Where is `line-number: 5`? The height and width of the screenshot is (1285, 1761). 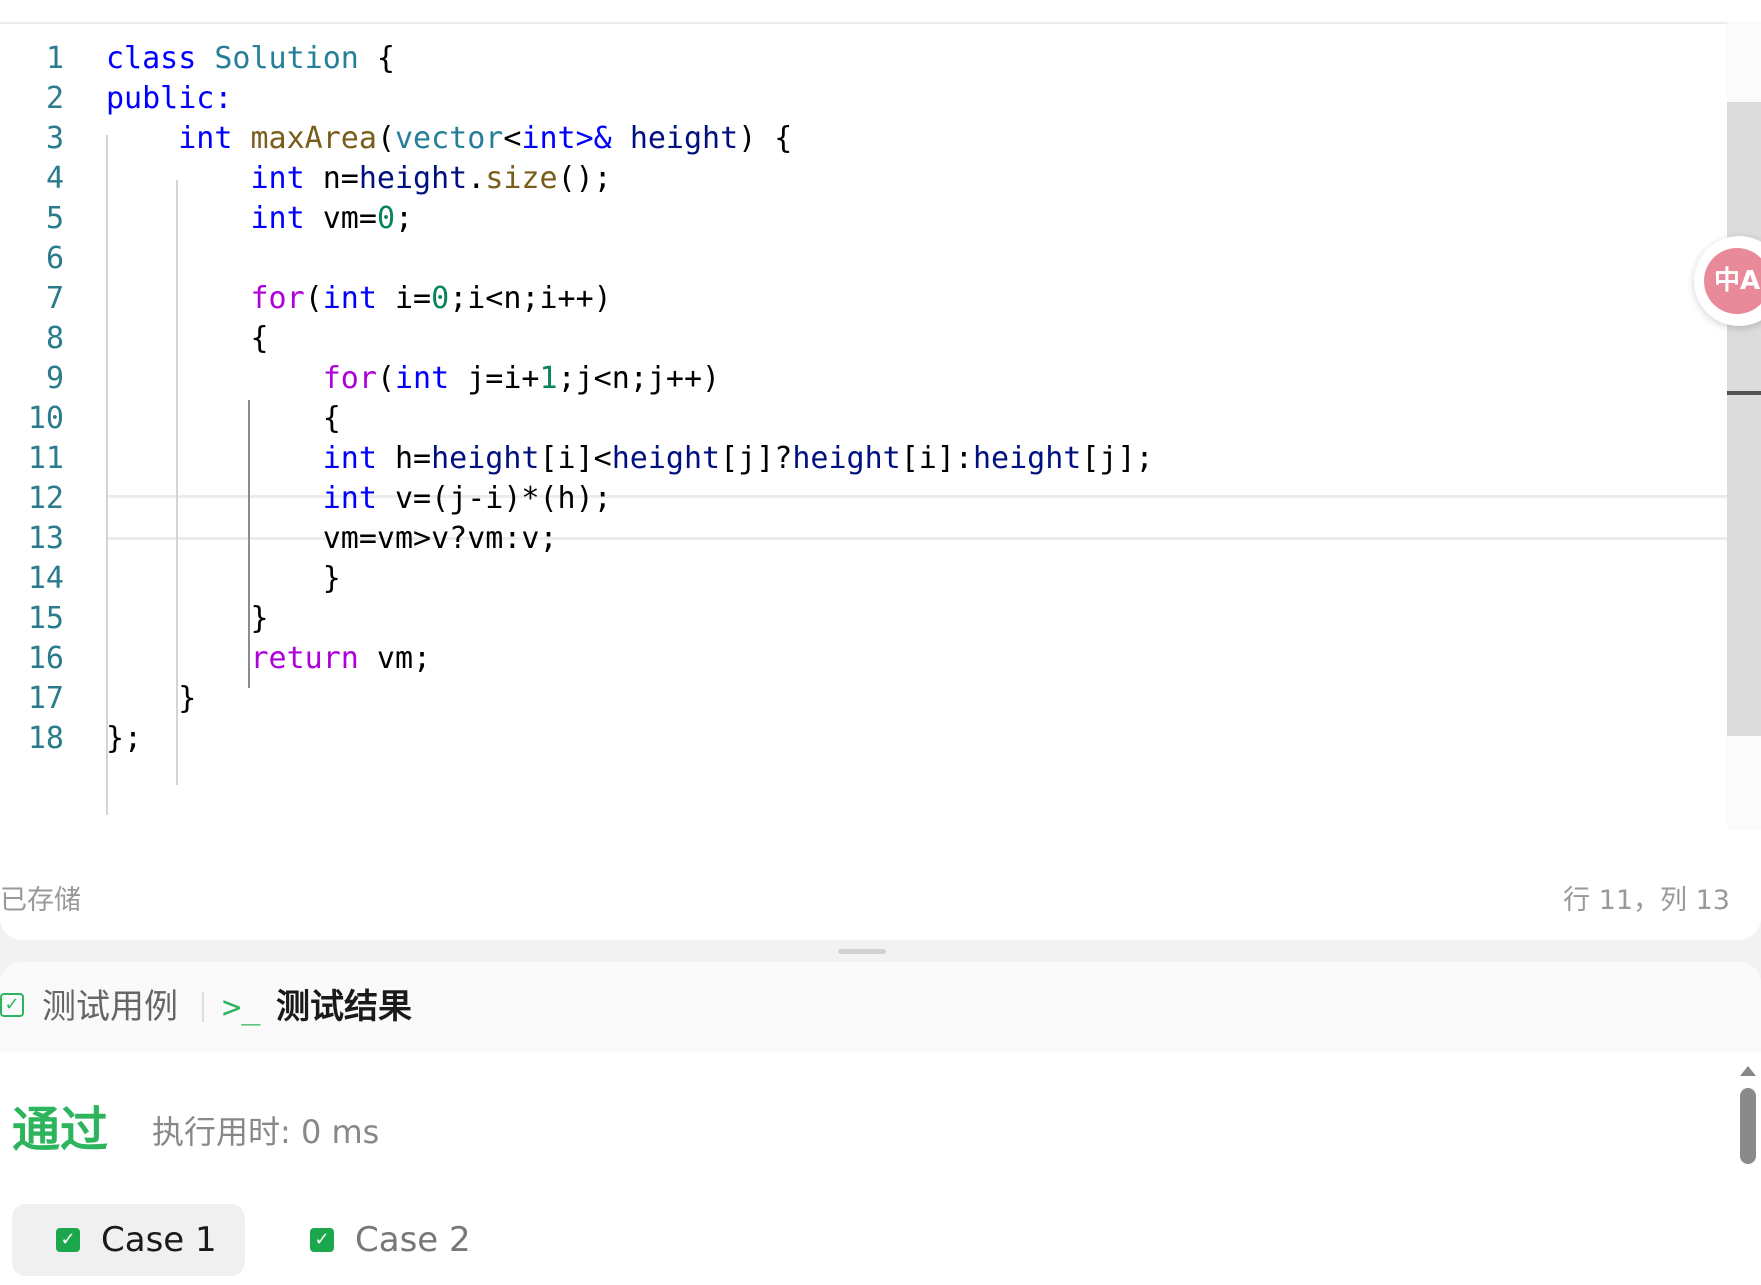 line-number: 5 is located at coordinates (54, 218).